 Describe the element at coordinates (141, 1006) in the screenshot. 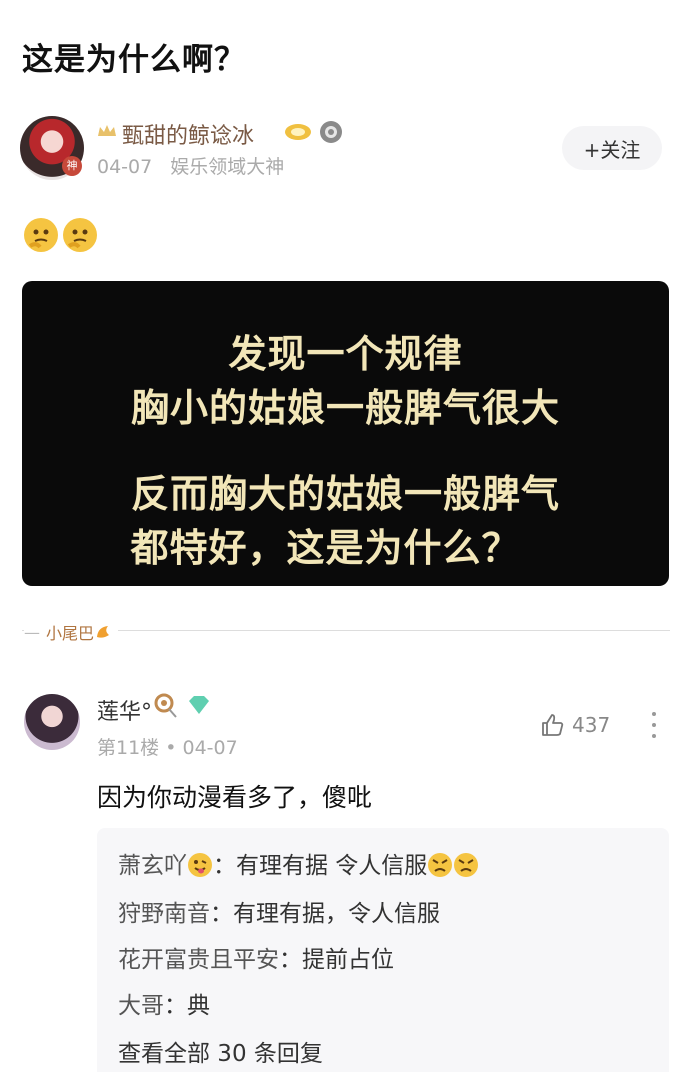

I see `reply-user: 大哥` at that location.